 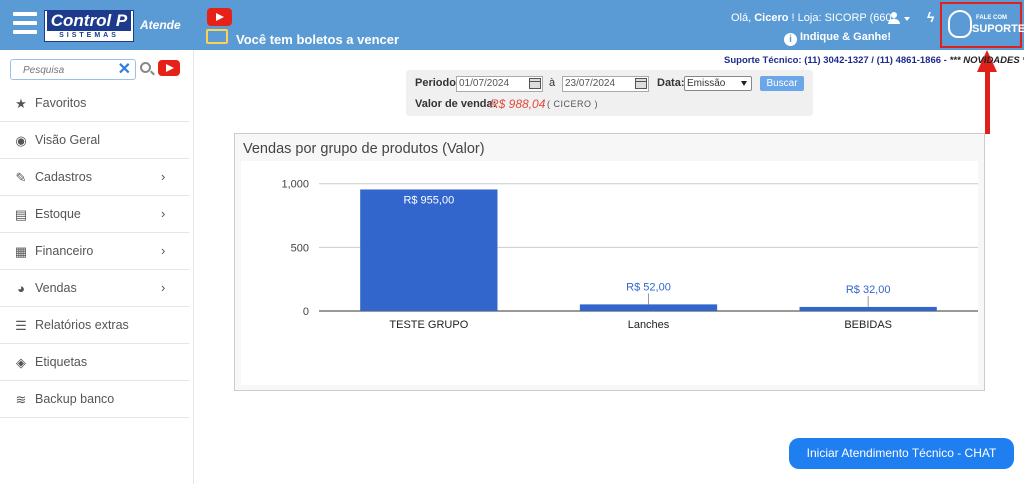 I want to click on y-tick-label: 0, so click(x=306, y=312).